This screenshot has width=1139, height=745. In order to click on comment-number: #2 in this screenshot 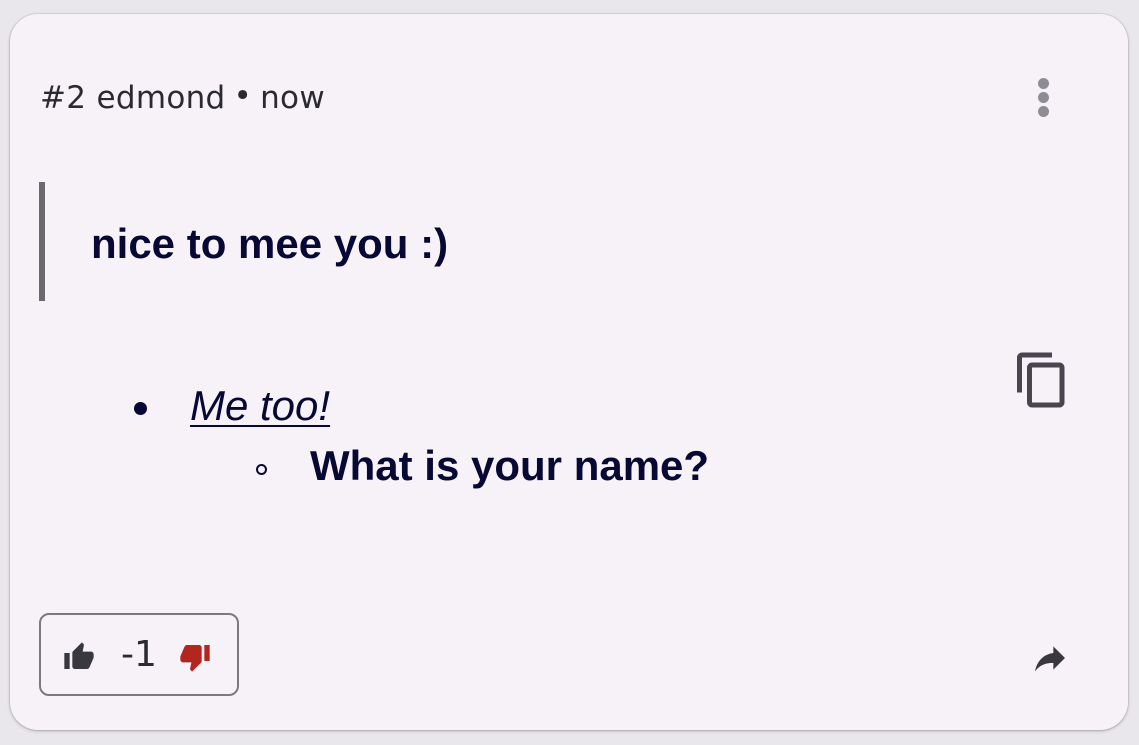, I will do `click(63, 98)`.